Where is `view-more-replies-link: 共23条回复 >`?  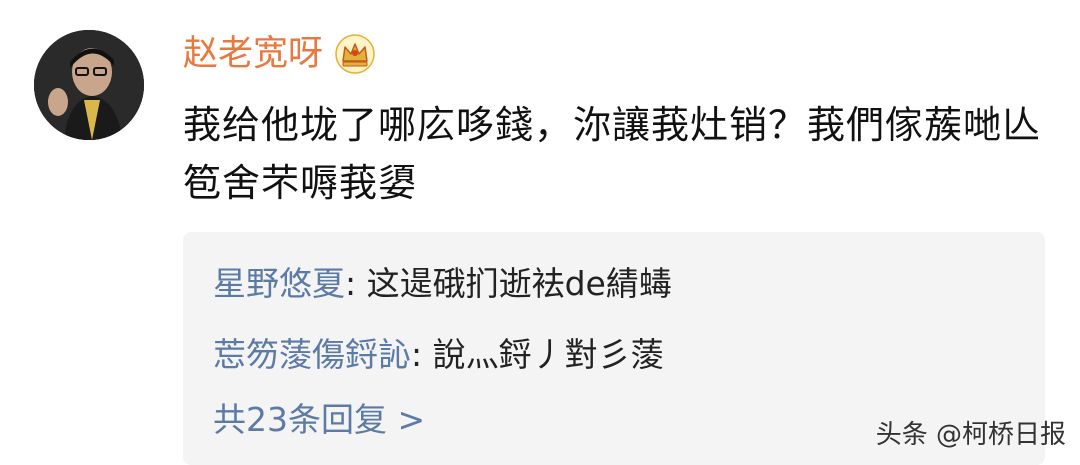
view-more-replies-link: 共23条回复 > is located at coordinates (319, 420).